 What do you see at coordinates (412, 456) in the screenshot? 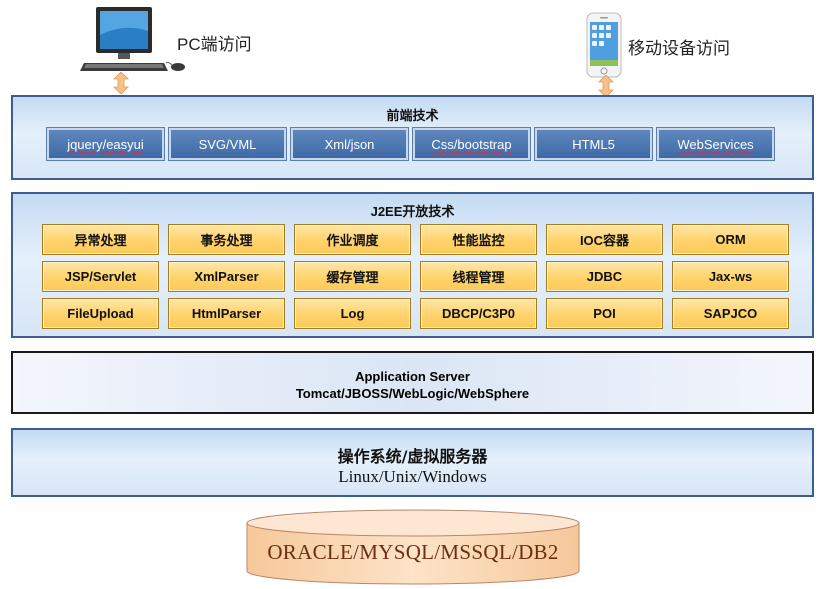
I see `os-title: 操作系统/虚拟服务器` at bounding box center [412, 456].